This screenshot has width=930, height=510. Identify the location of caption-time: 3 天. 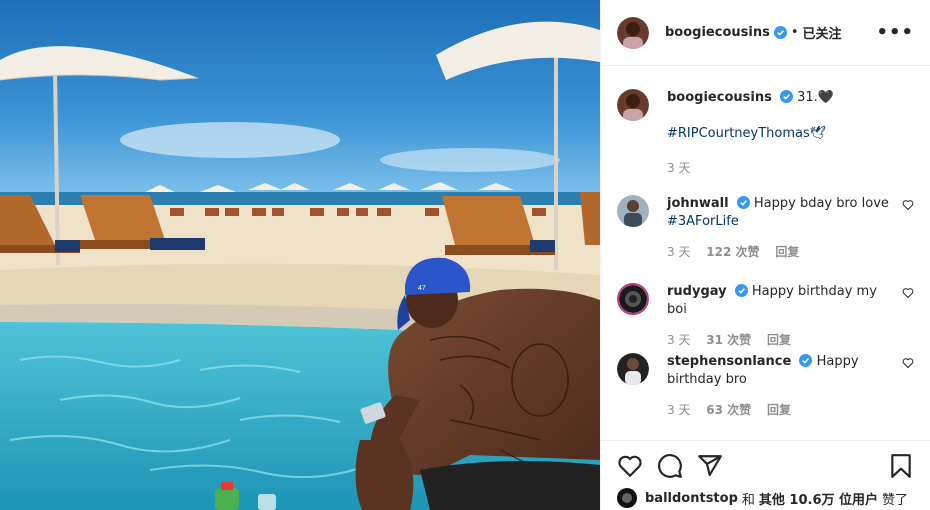
(678, 168).